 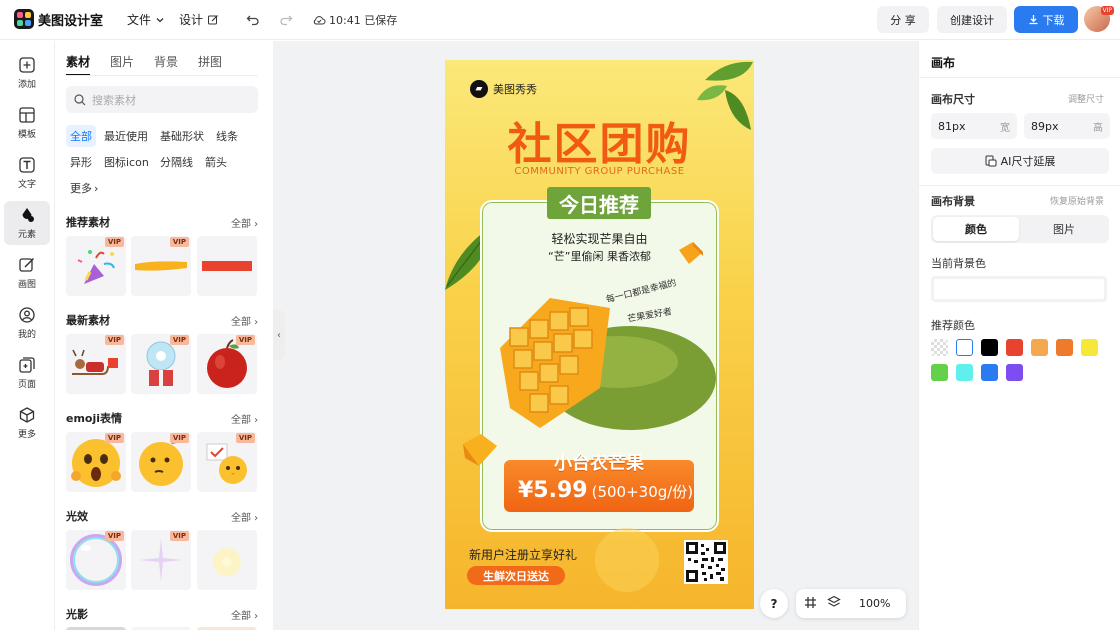 I want to click on asset-thumb-party-popper: VIP, so click(x=96, y=266).